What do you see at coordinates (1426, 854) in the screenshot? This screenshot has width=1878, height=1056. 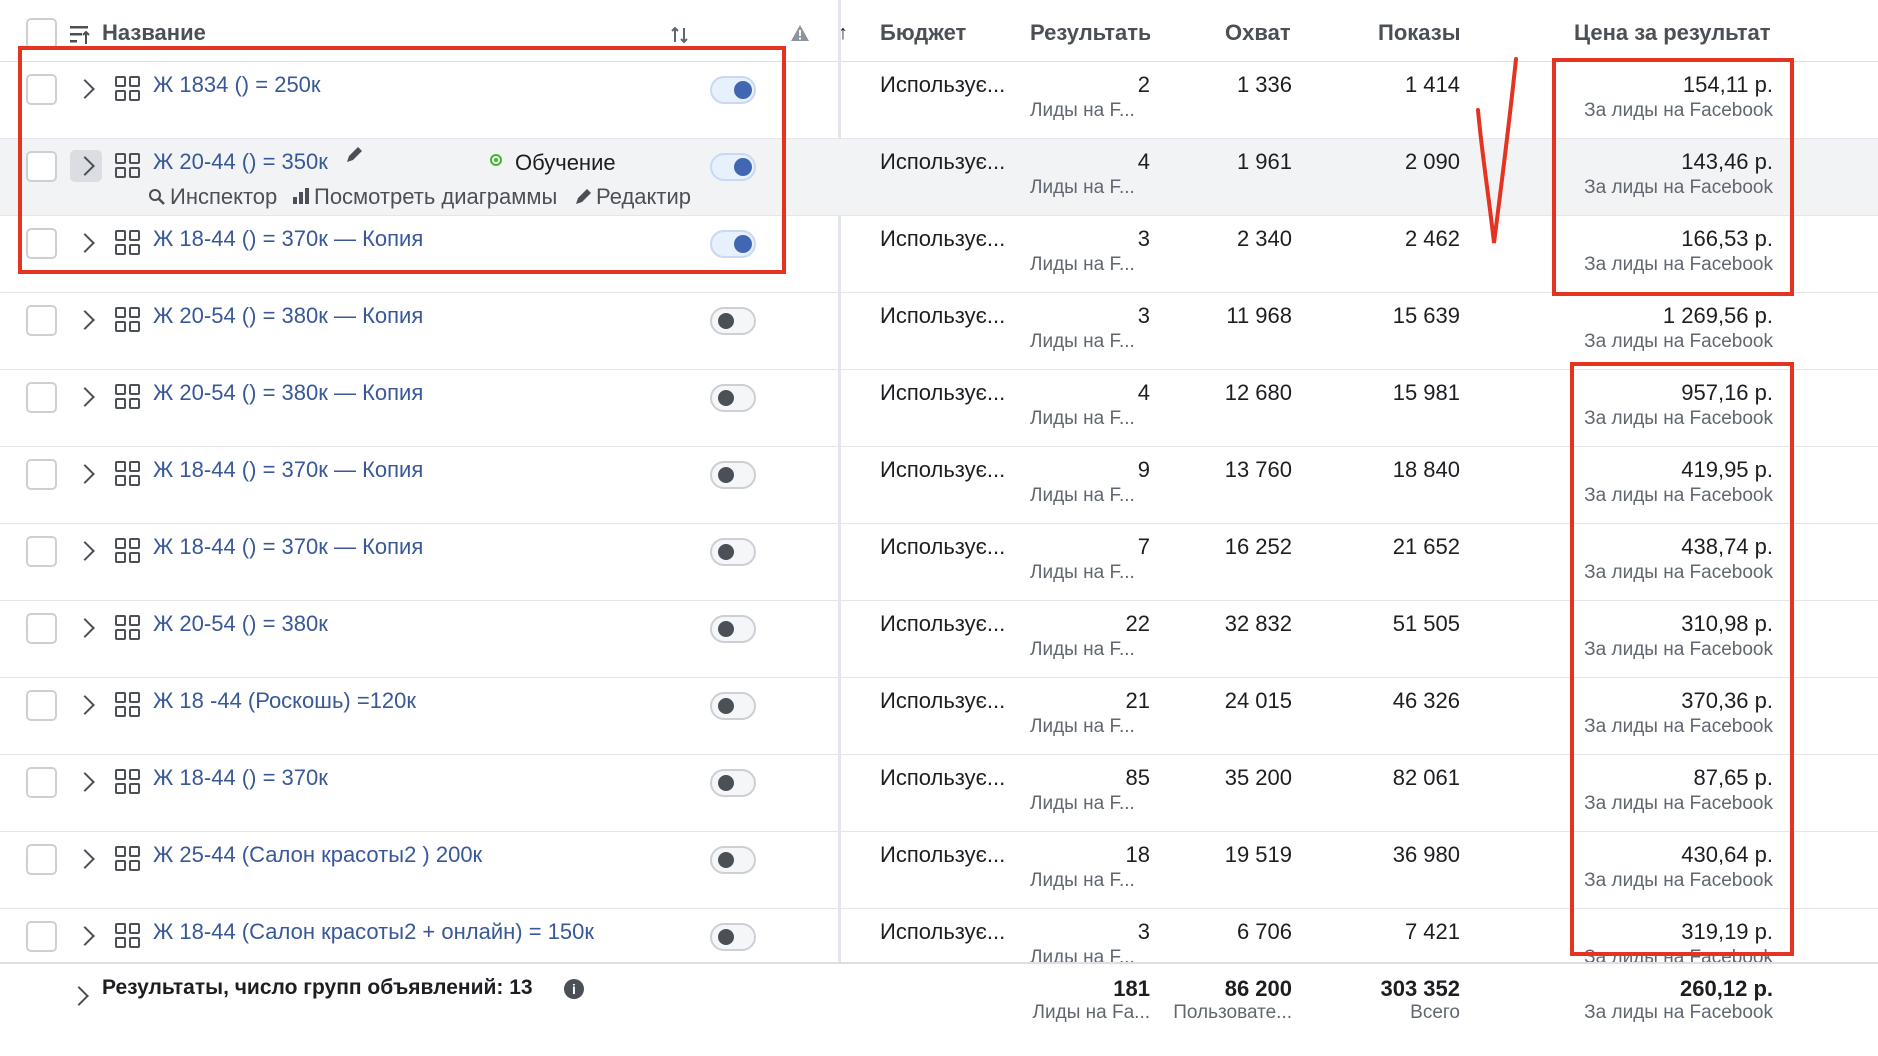 I see `impressions-cell: 36 980` at bounding box center [1426, 854].